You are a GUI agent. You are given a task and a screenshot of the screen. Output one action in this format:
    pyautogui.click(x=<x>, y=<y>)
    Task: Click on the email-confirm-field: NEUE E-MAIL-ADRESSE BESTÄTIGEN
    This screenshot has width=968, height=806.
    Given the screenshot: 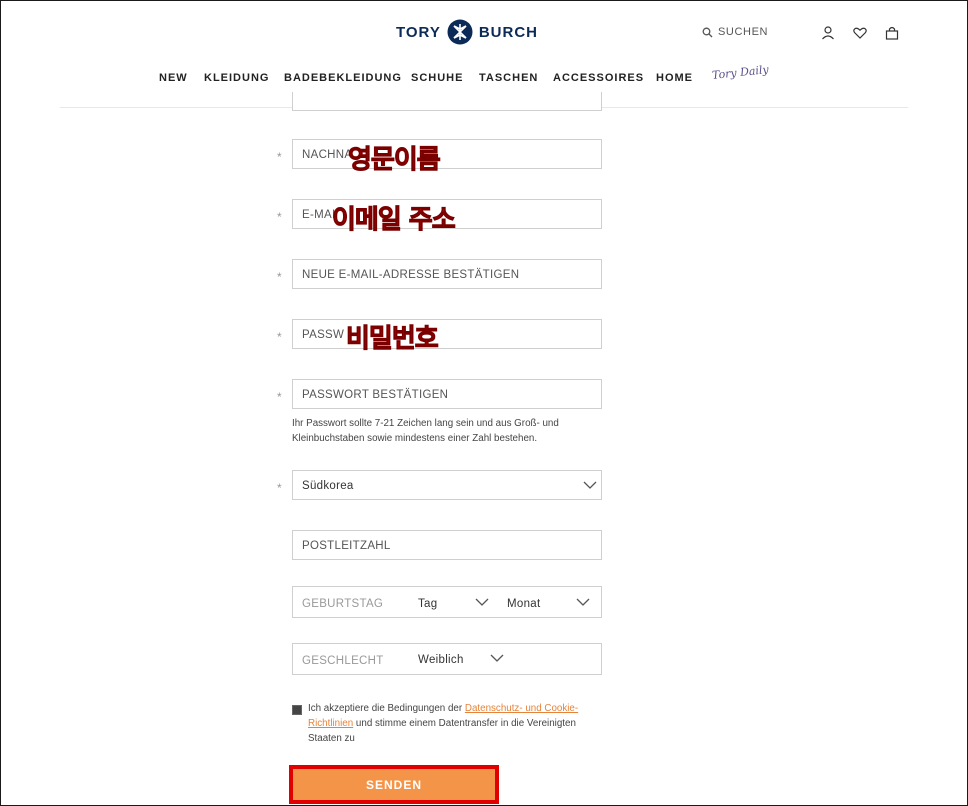 What is the action you would take?
    pyautogui.click(x=447, y=274)
    